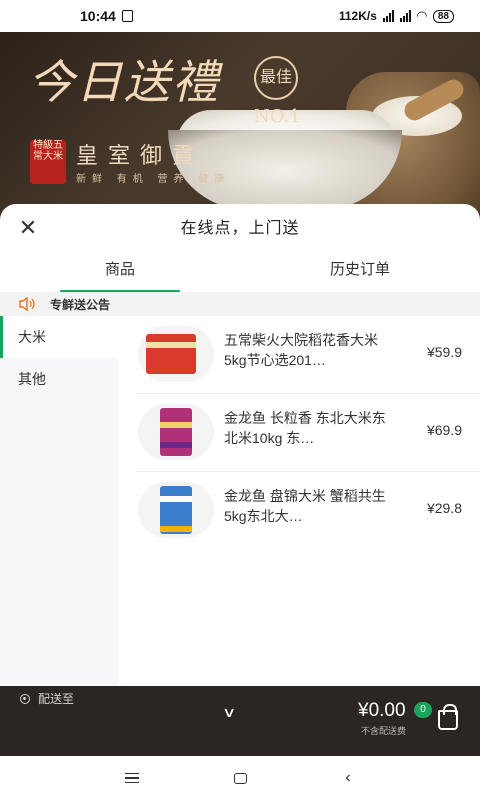  I want to click on delivery-address: 配送至, so click(47, 698).